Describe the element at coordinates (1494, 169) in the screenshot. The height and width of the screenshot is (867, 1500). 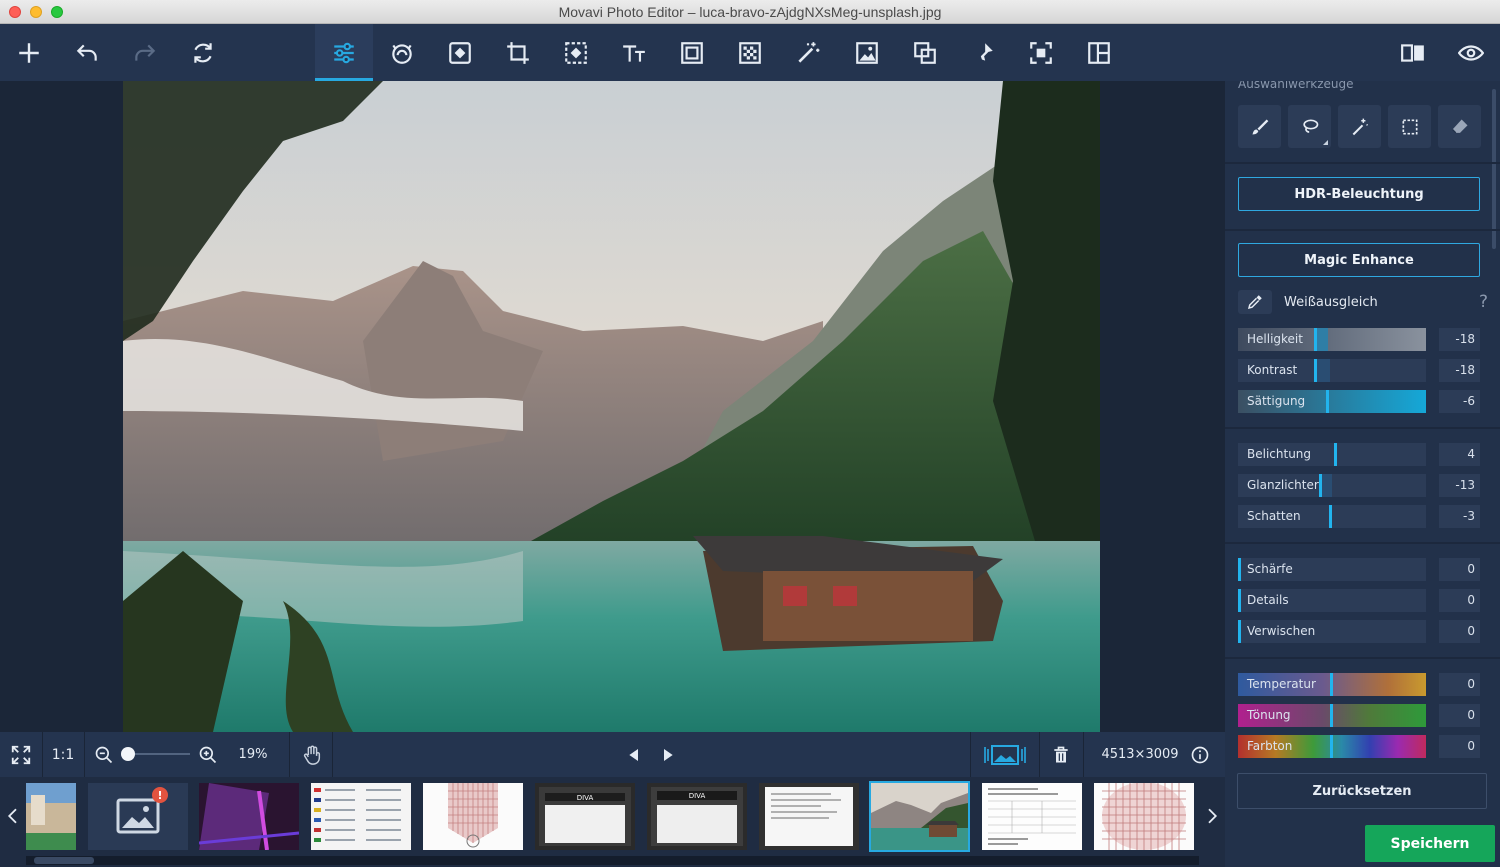
I see `panel-scrollbar` at that location.